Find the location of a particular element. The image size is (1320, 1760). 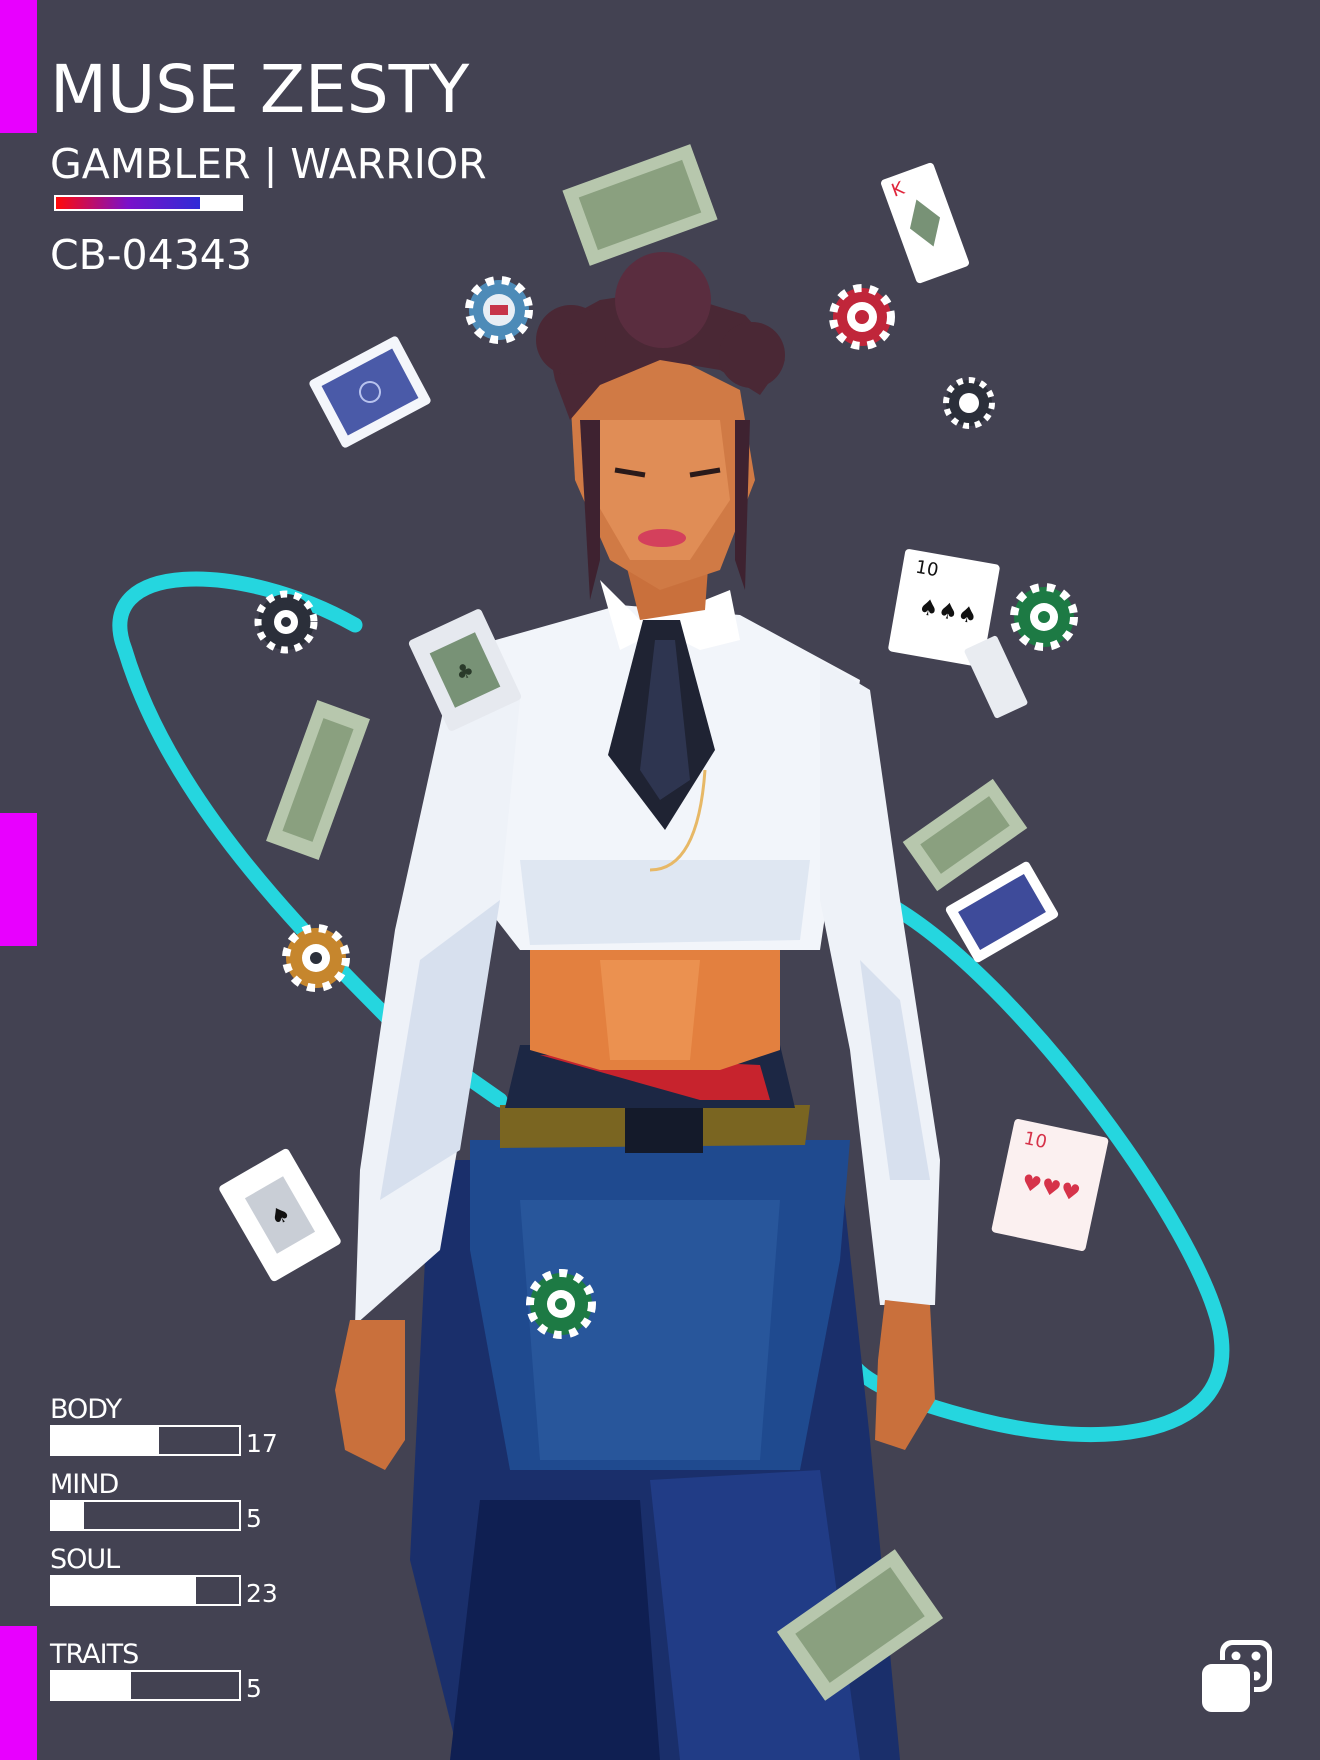

stat-body: BODY 17 is located at coordinates (180, 1430).